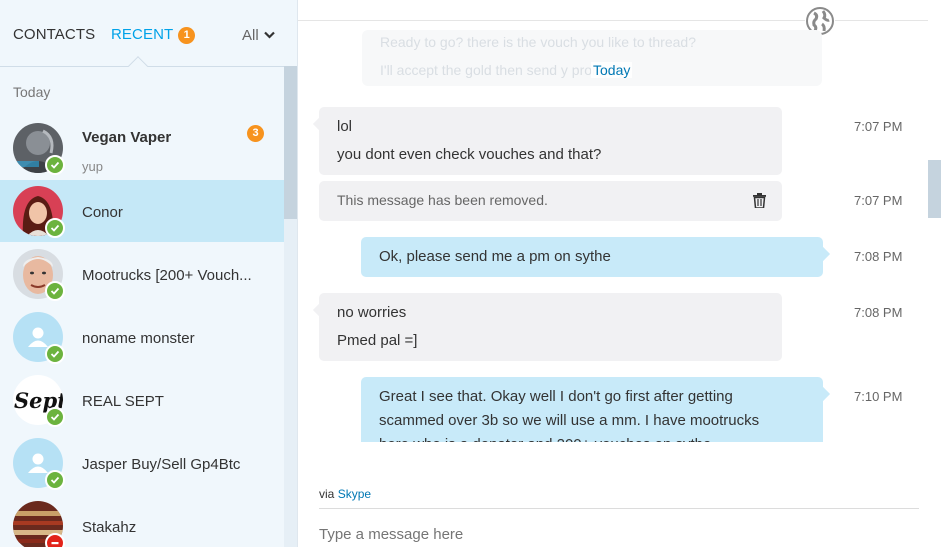  Describe the element at coordinates (109, 527) in the screenshot. I see `contact-name: Stakahz` at that location.